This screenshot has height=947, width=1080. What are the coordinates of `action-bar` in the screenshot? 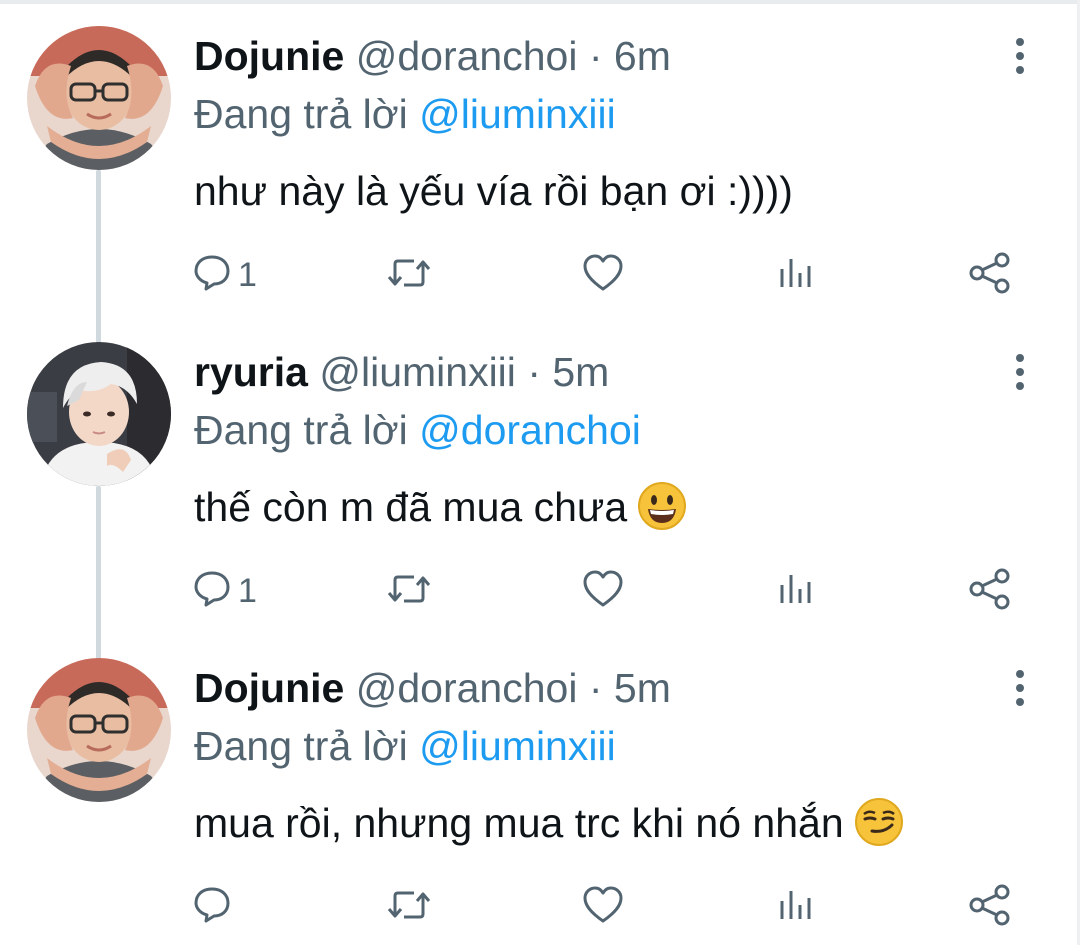 It's located at (540, 907).